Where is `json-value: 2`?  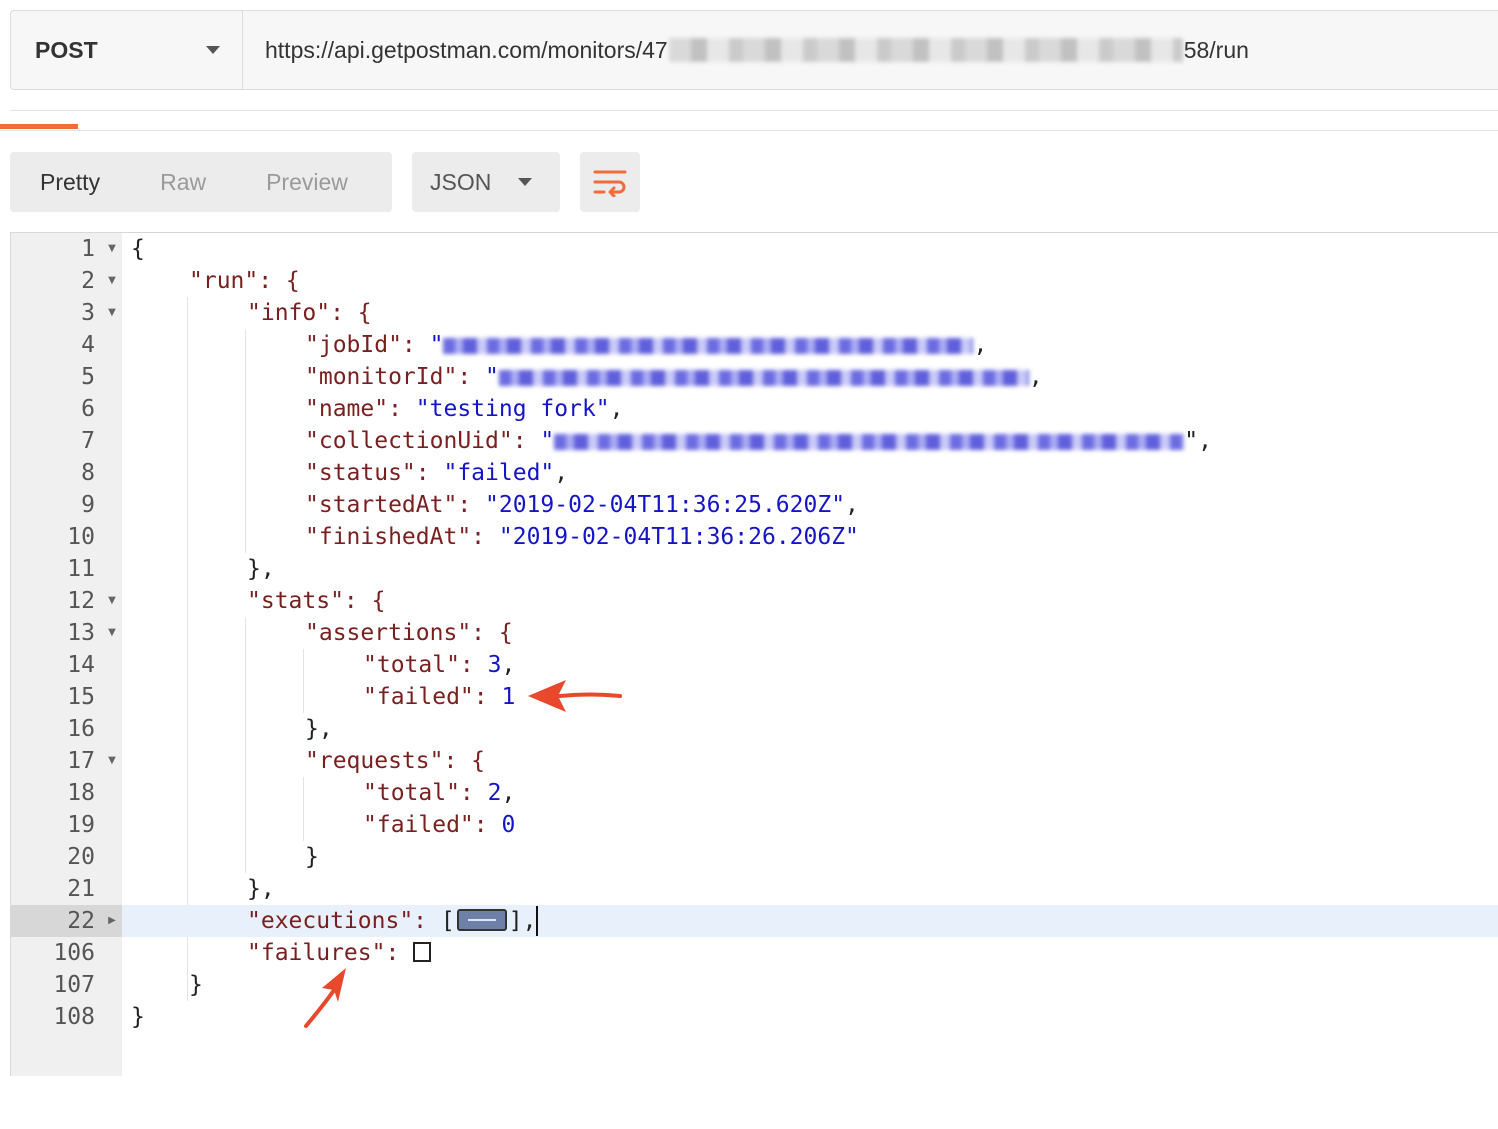
json-value: 2 is located at coordinates (494, 793).